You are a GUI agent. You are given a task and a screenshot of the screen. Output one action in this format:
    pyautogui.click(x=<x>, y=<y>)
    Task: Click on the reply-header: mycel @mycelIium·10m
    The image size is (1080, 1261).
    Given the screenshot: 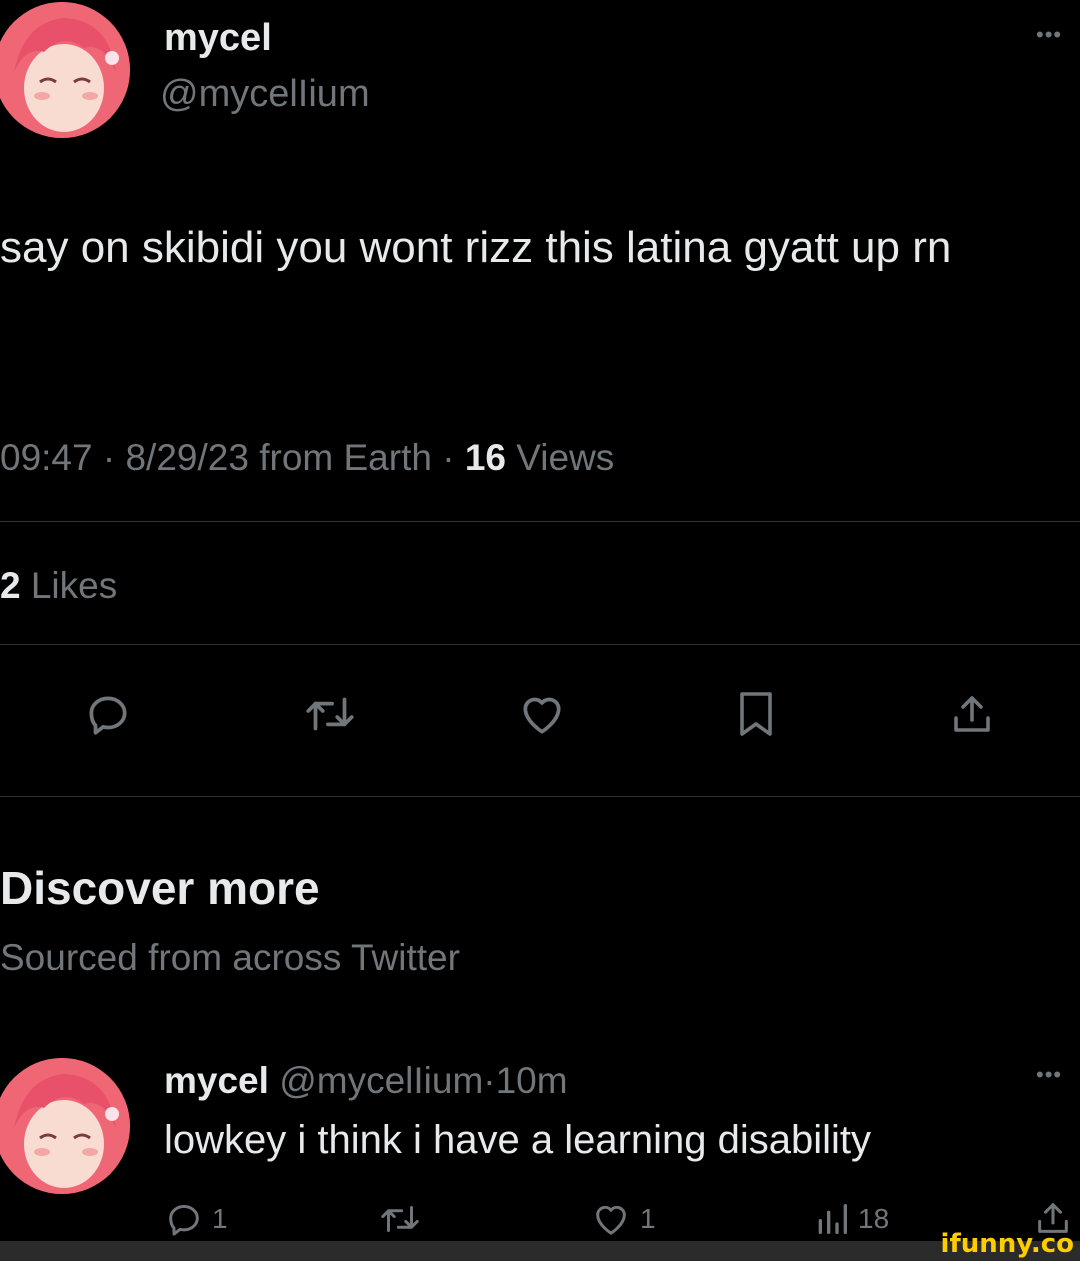 What is the action you would take?
    pyautogui.click(x=366, y=1081)
    